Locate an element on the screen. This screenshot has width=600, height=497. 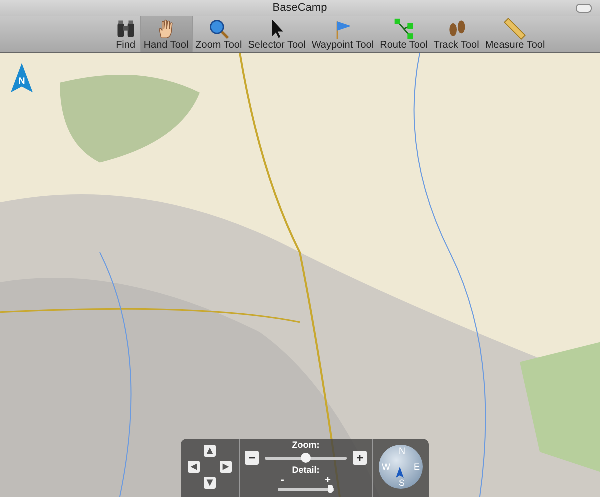
toolbar-tool-button: Track Tool is located at coordinates (456, 34).